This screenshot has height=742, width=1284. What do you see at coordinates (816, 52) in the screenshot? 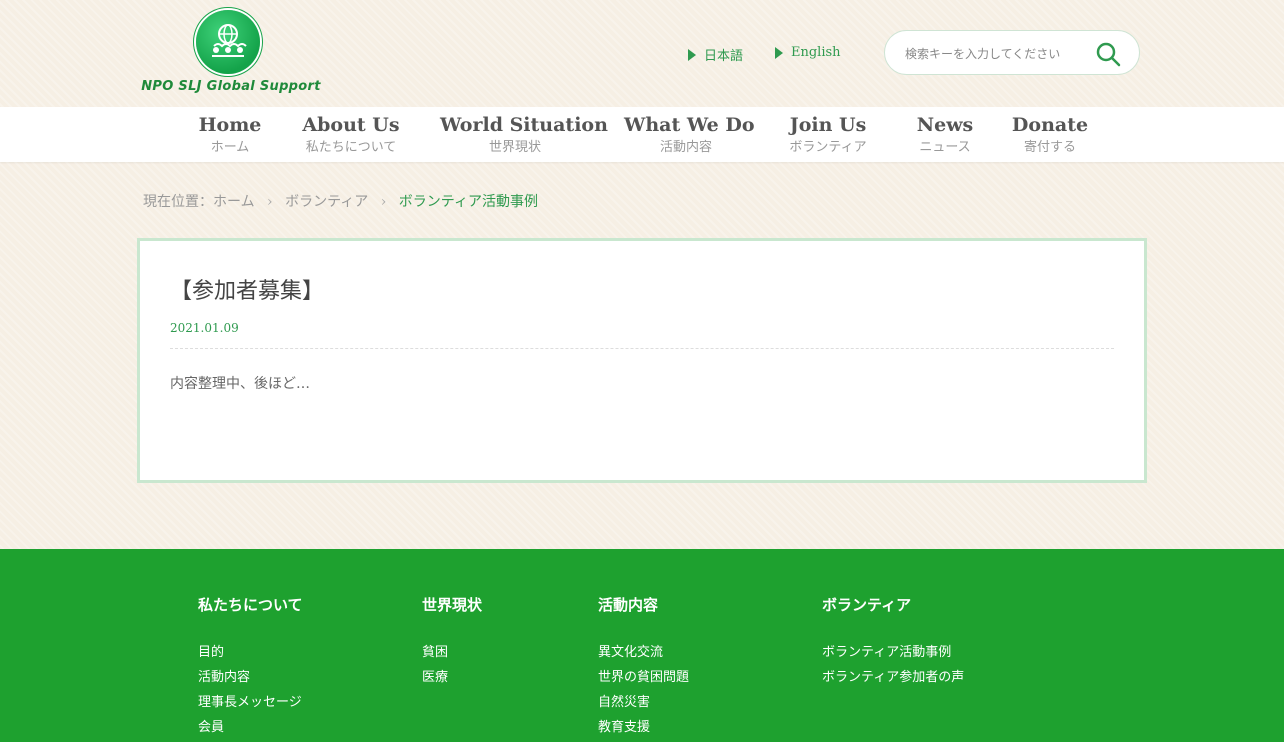
I see `lang-label: English` at bounding box center [816, 52].